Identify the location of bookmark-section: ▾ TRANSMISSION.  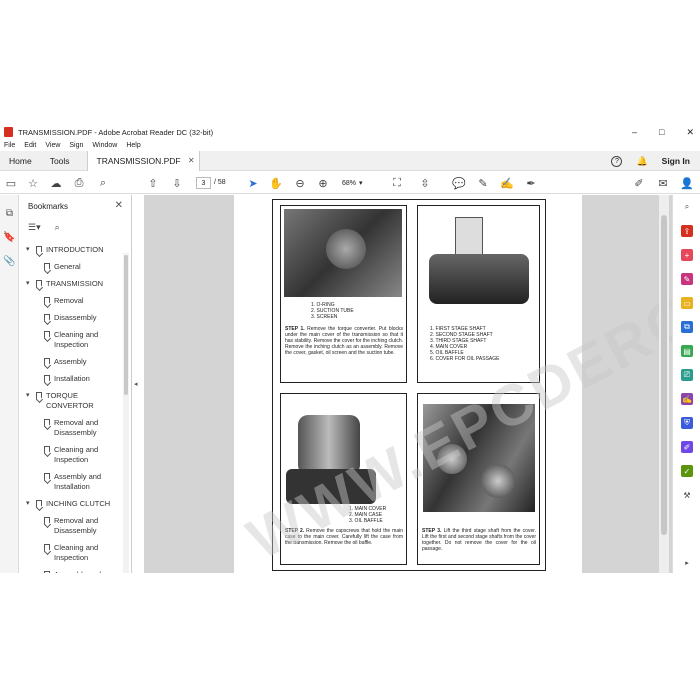
(74, 284).